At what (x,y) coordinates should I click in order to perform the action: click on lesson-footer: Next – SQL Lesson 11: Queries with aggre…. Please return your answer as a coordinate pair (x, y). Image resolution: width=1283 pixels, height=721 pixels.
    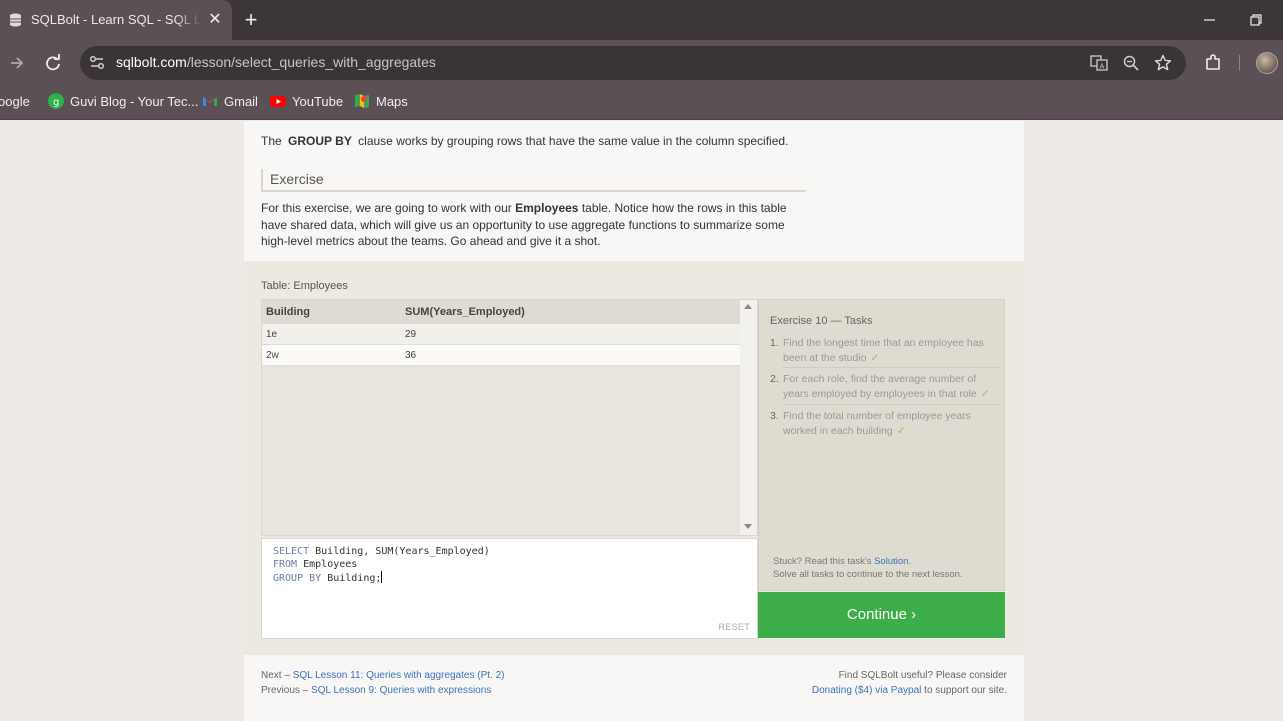
    Looking at the image, I should click on (634, 688).